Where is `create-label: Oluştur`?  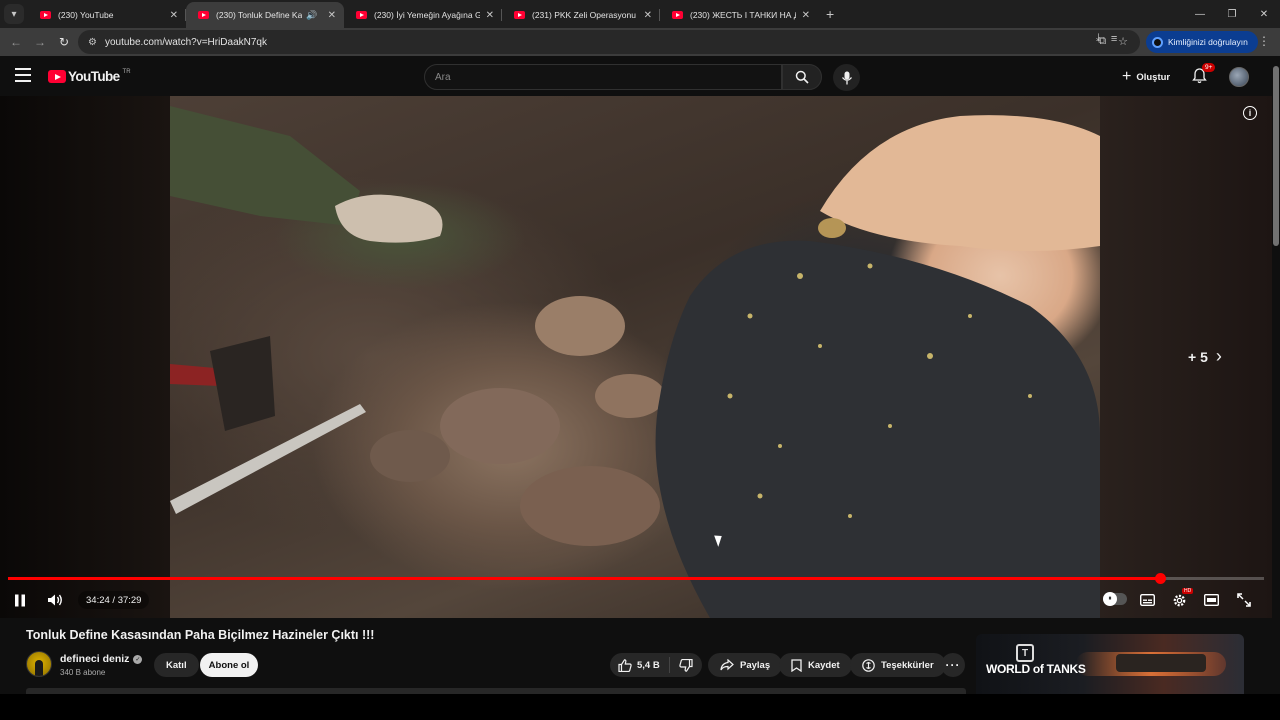
create-label: Oluştur is located at coordinates (1153, 77).